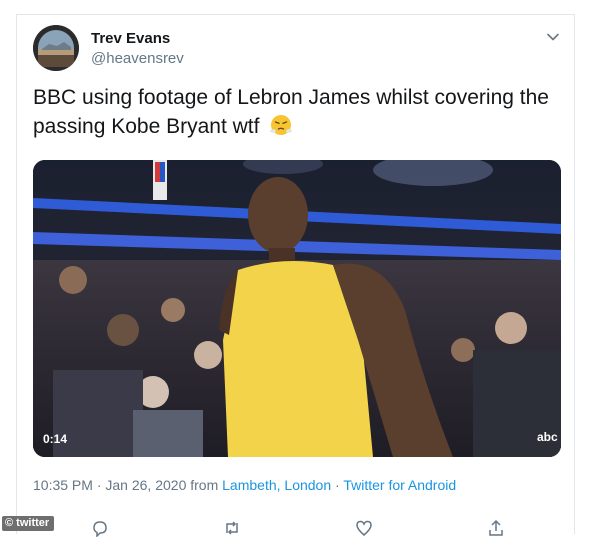 The height and width of the screenshot is (537, 600). I want to click on source-badge: © twitter, so click(28, 523).